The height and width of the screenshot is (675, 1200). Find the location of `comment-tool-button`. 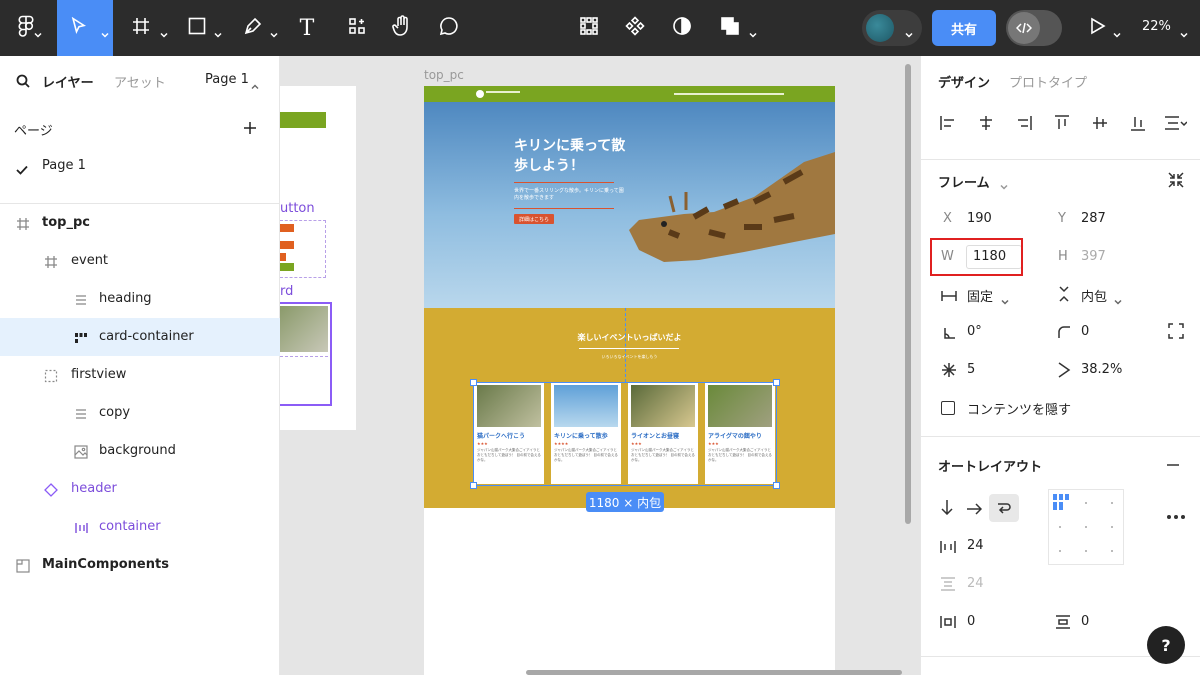

comment-tool-button is located at coordinates (449, 28).